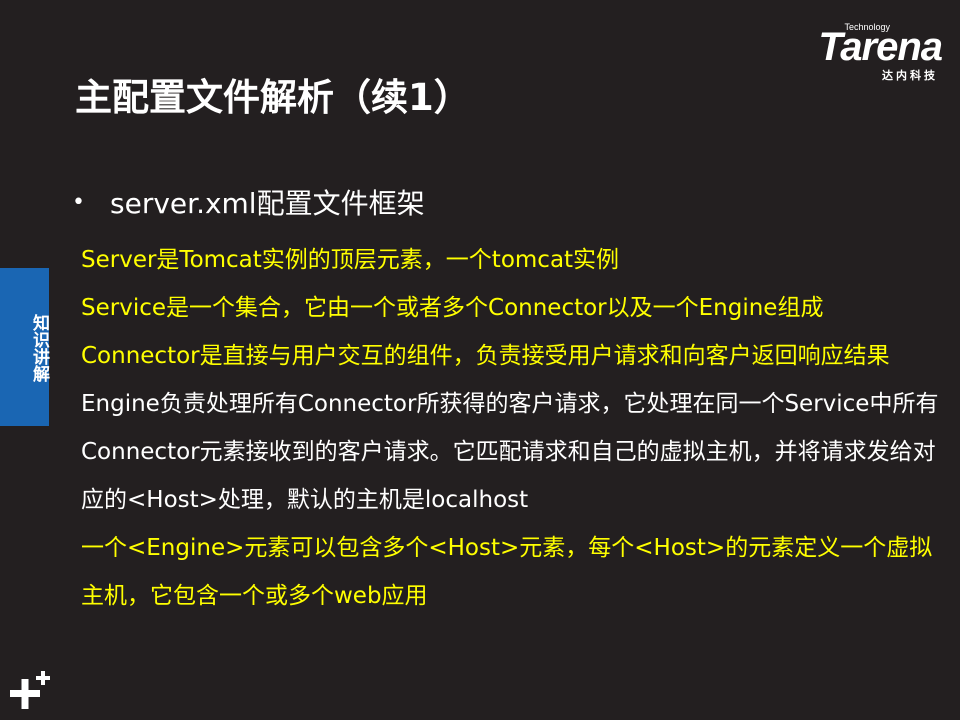  Describe the element at coordinates (30, 690) in the screenshot. I see `plus-plus-icon` at that location.